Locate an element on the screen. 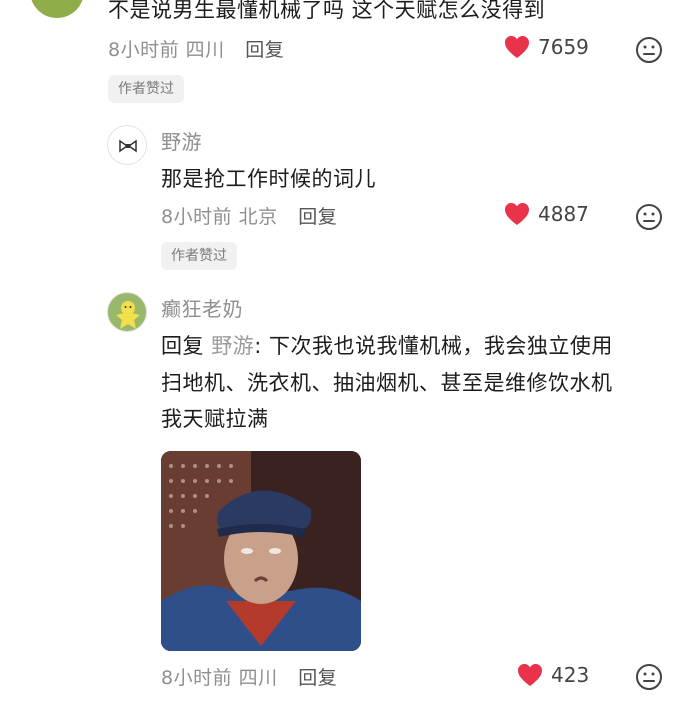 The image size is (690, 701). man-in-cap-photo is located at coordinates (261, 551).